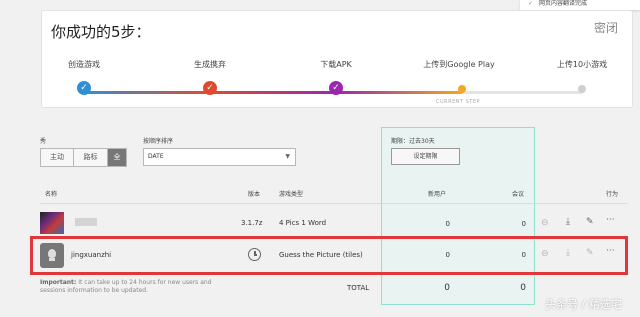 This screenshot has width=640, height=317. What do you see at coordinates (447, 224) in the screenshot?
I see `row-1-new-users: 0` at bounding box center [447, 224].